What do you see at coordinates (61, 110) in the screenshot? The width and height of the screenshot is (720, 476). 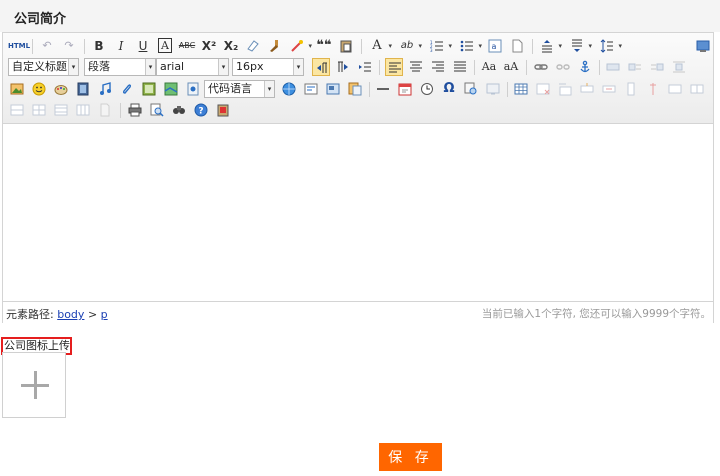 I see `split-rows-icon` at bounding box center [61, 110].